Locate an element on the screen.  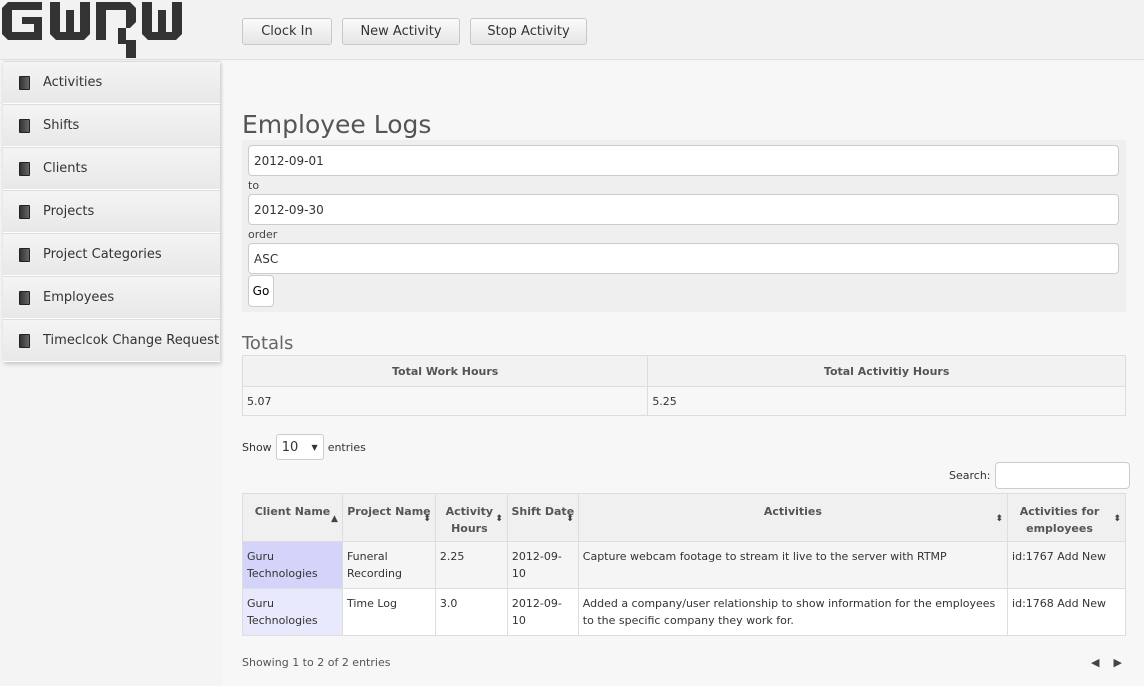
header-label: Activities is located at coordinates (792, 511).